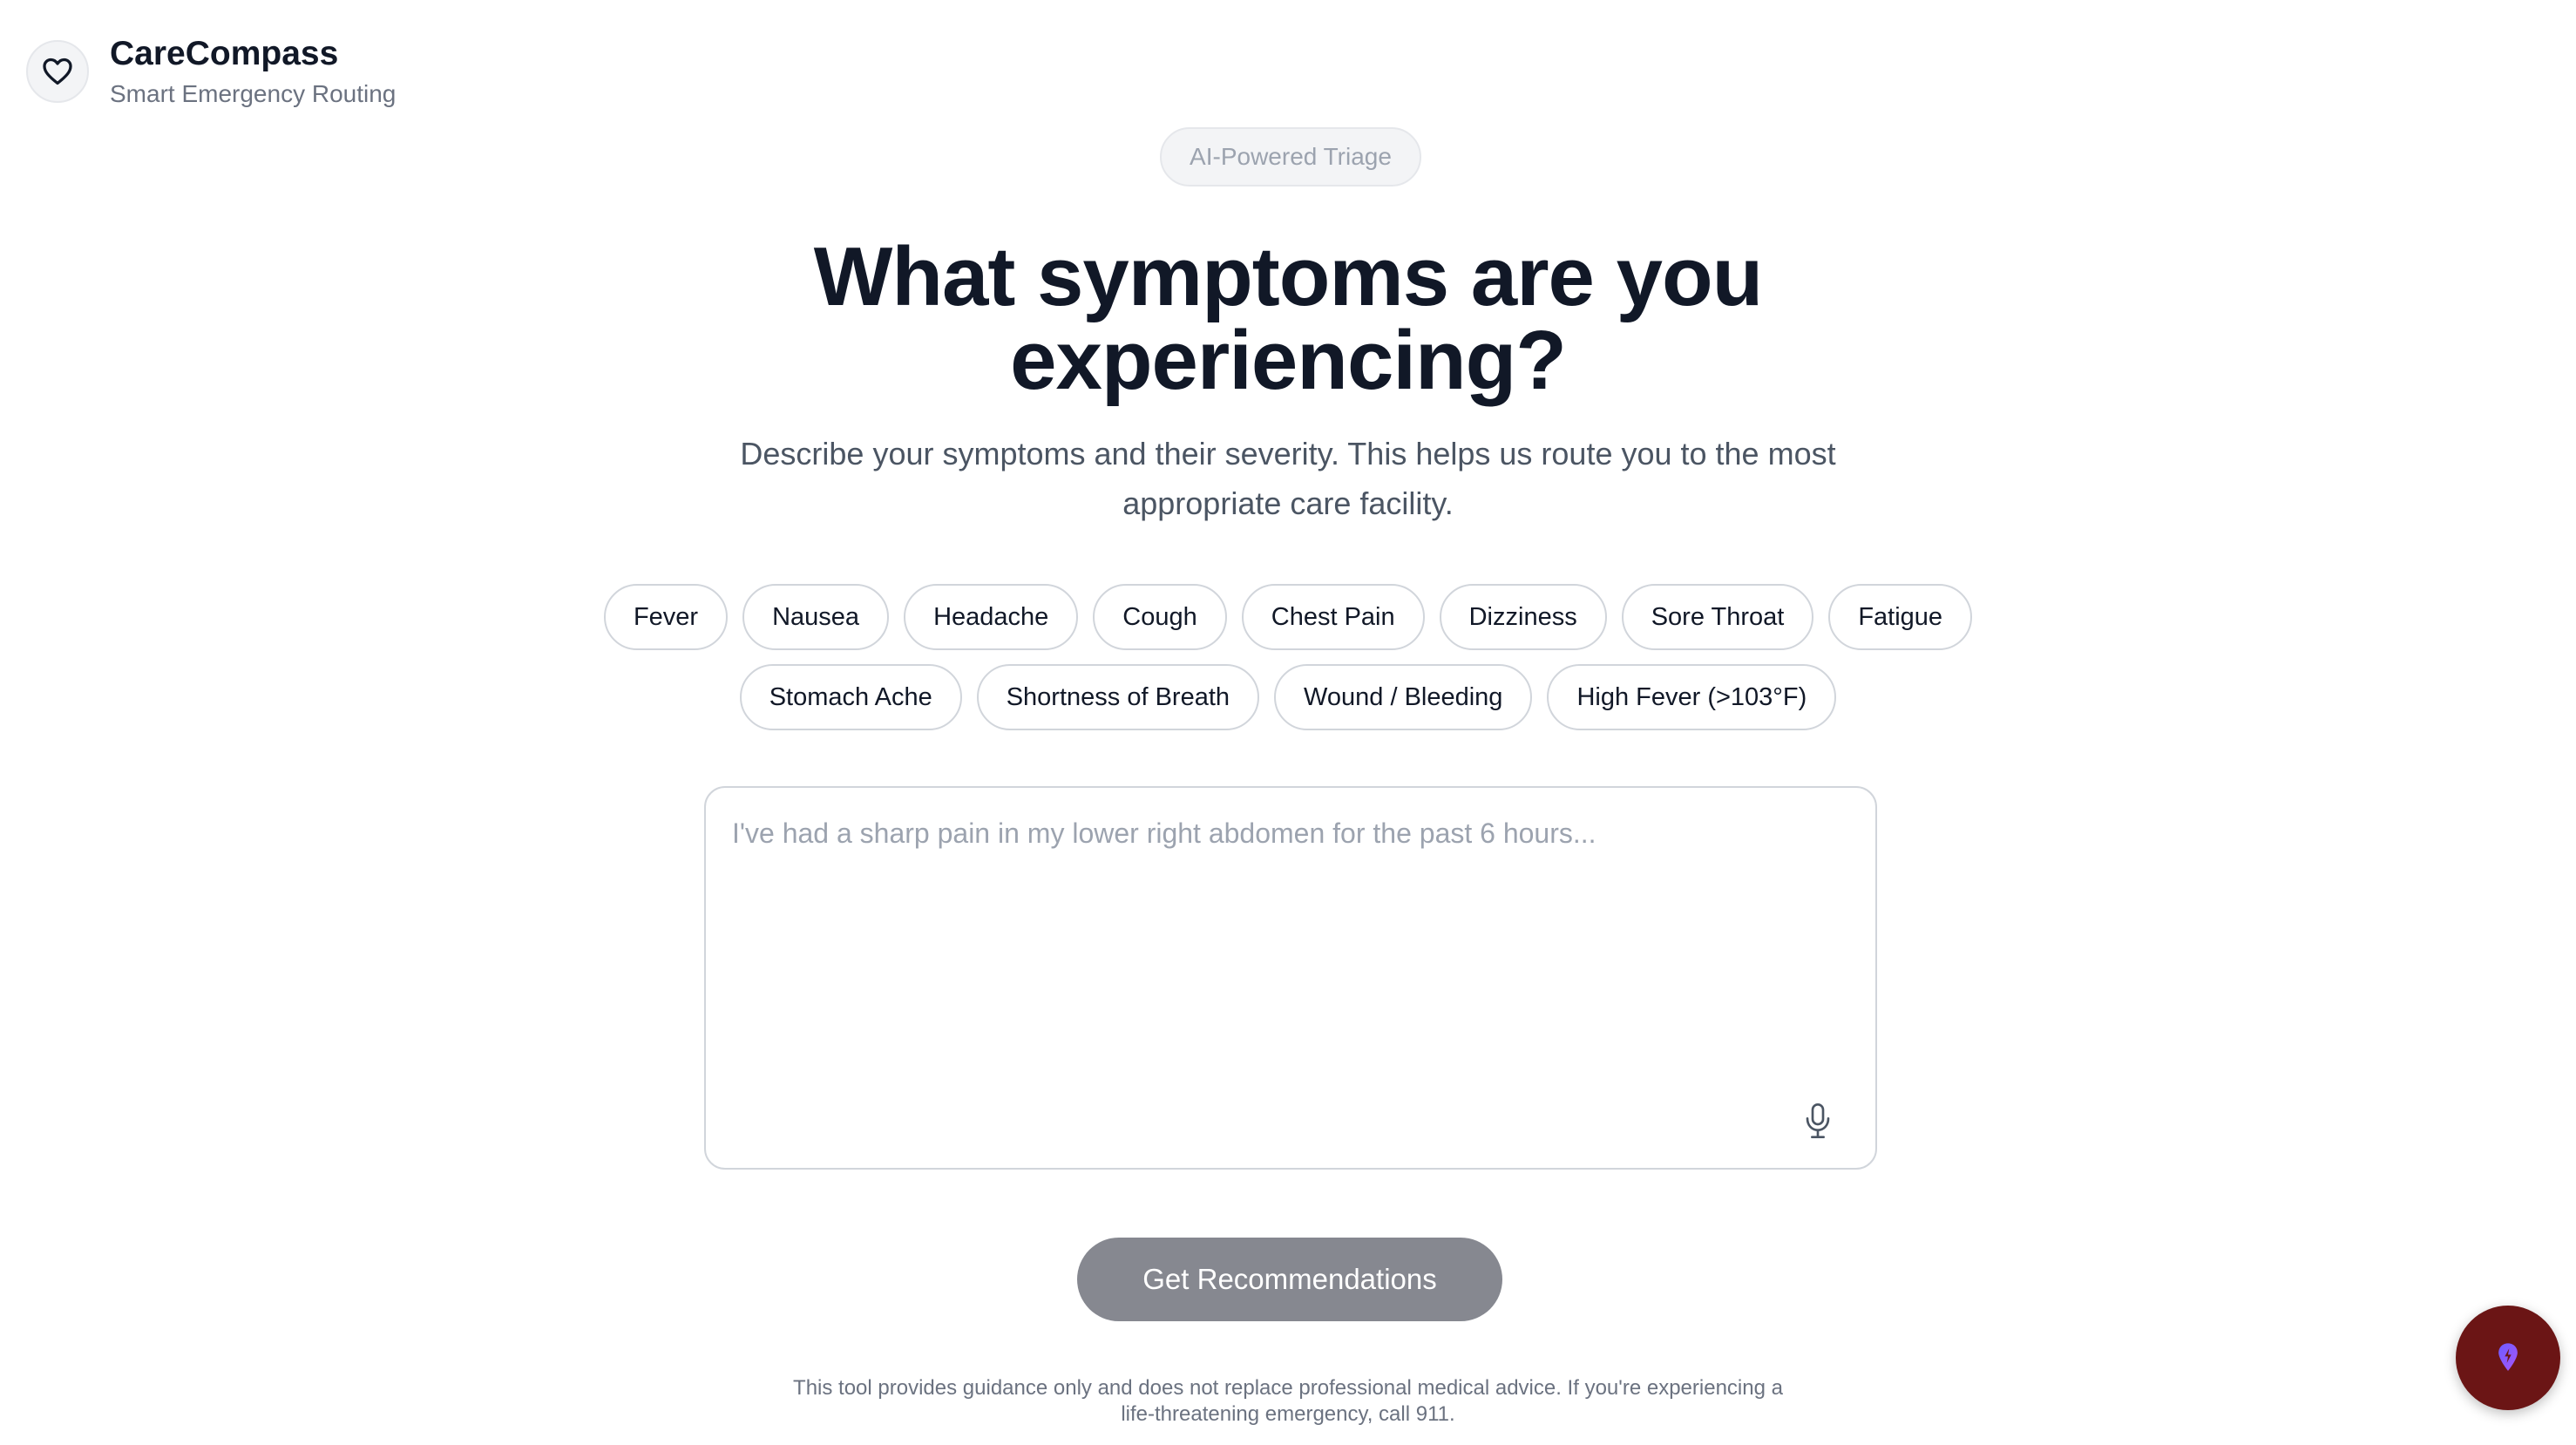  Describe the element at coordinates (1901, 617) in the screenshot. I see `symptom-chip-fatigue: Fatigue` at that location.